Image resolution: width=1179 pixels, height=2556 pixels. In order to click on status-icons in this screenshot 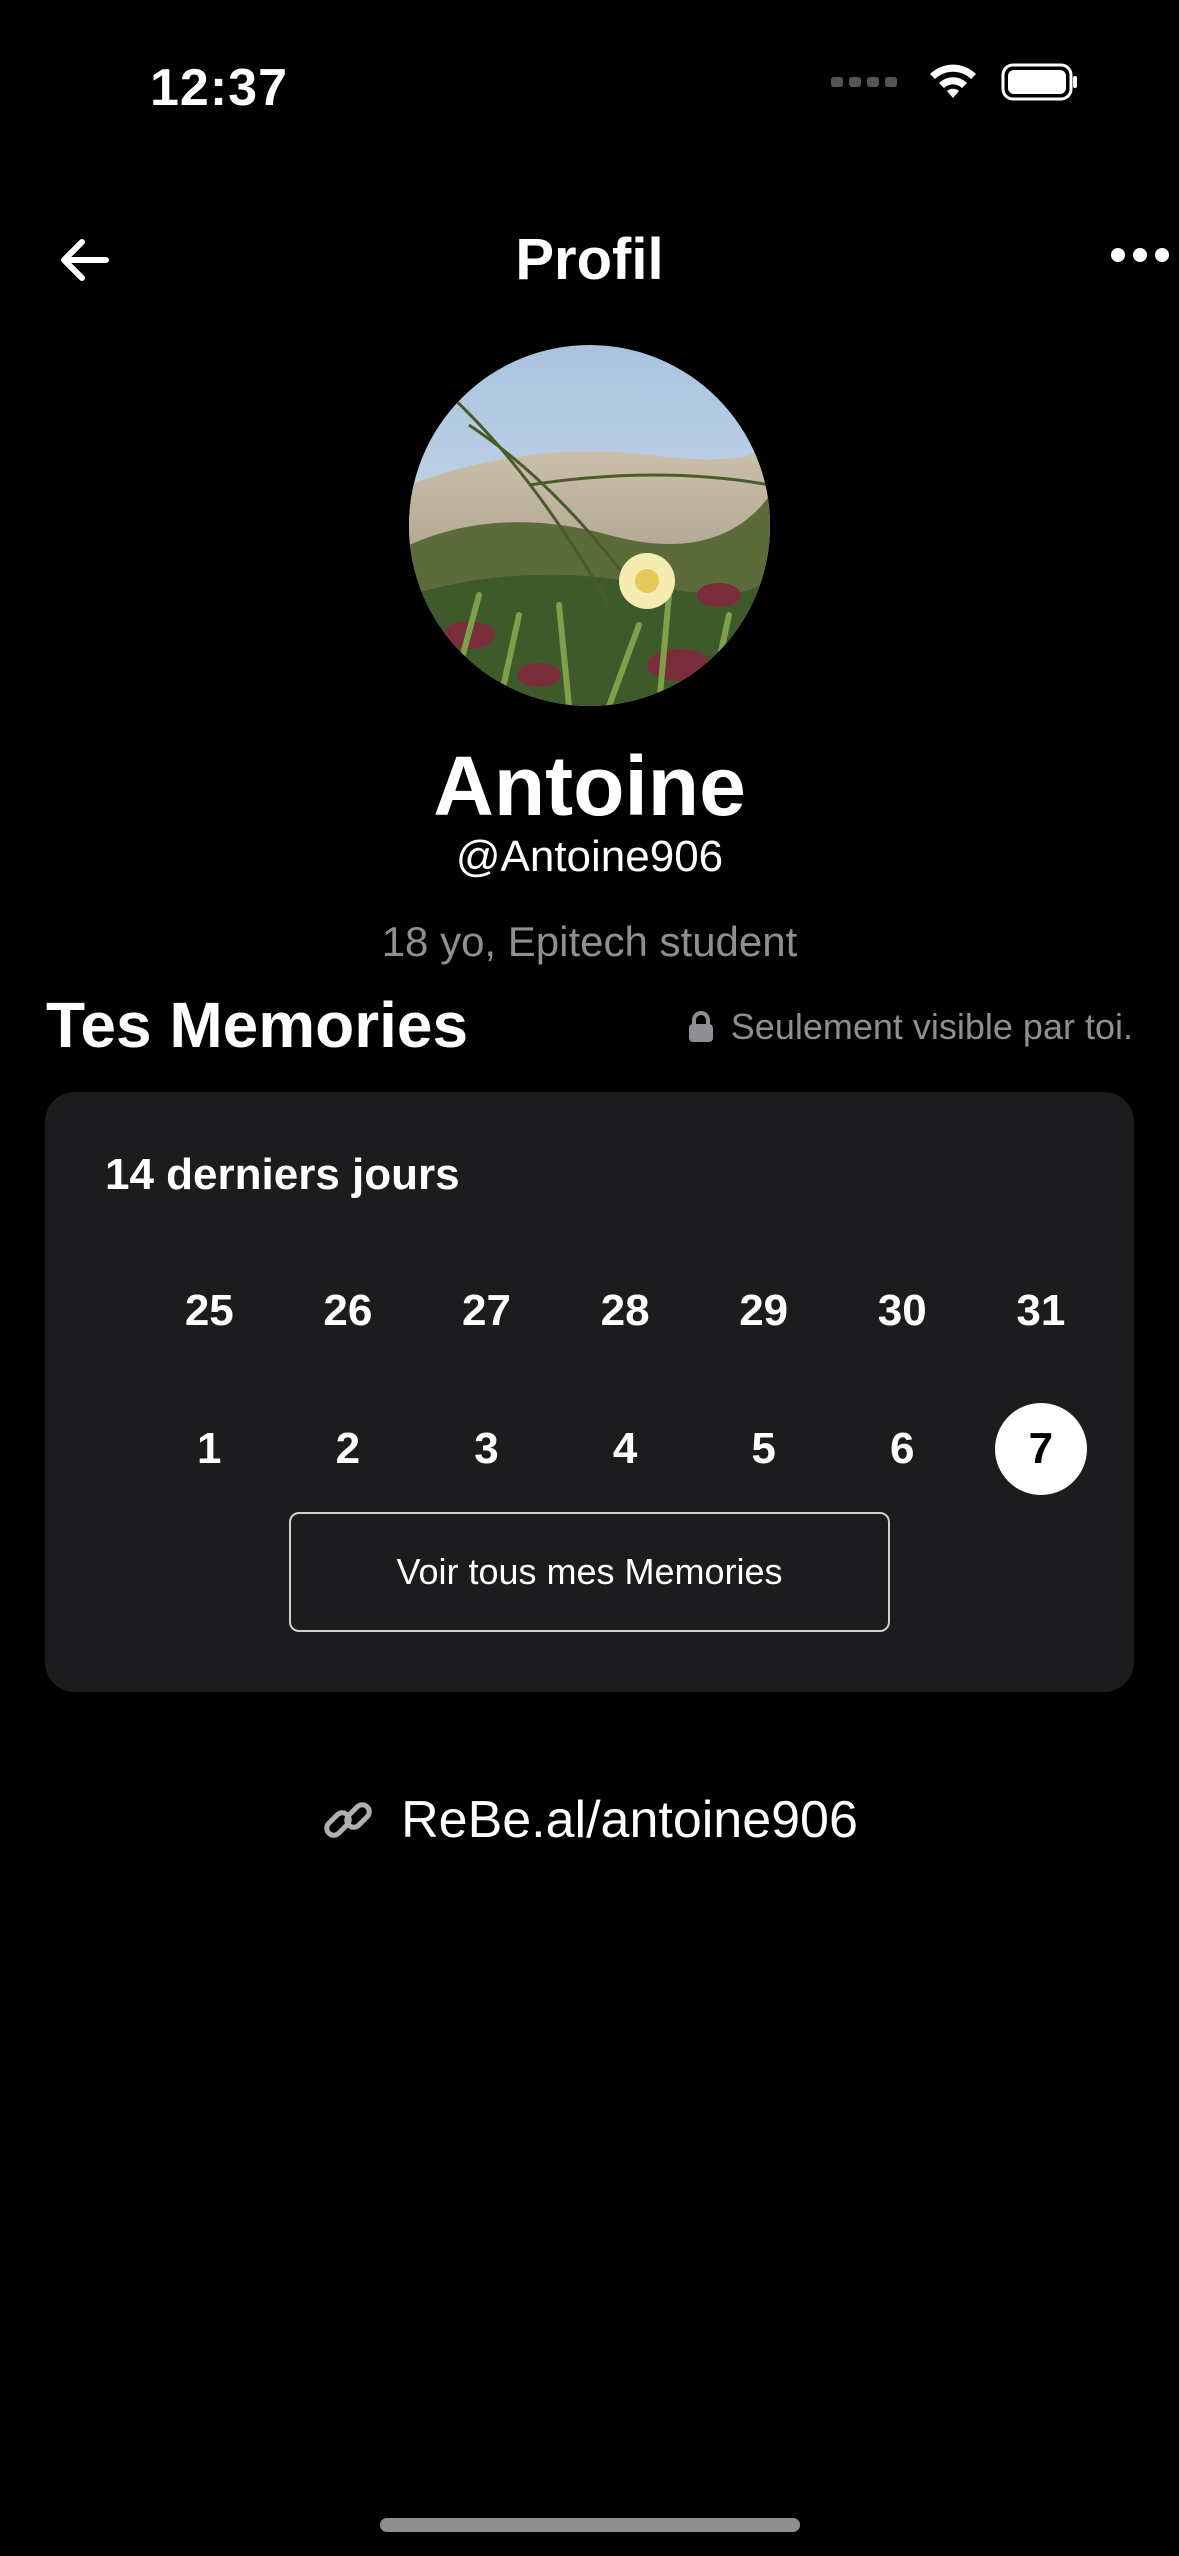, I will do `click(955, 82)`.